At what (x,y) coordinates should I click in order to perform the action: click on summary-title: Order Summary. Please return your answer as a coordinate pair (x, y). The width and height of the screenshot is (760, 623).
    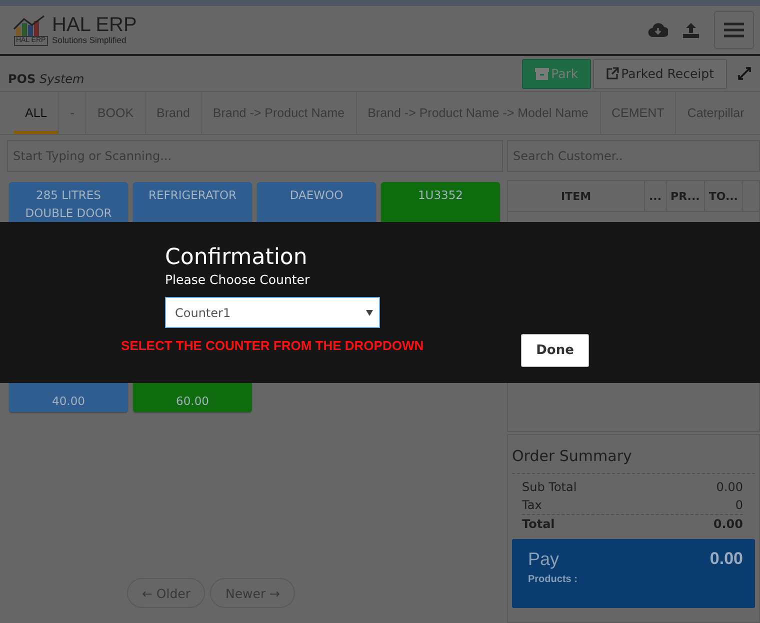
    Looking at the image, I should click on (633, 454).